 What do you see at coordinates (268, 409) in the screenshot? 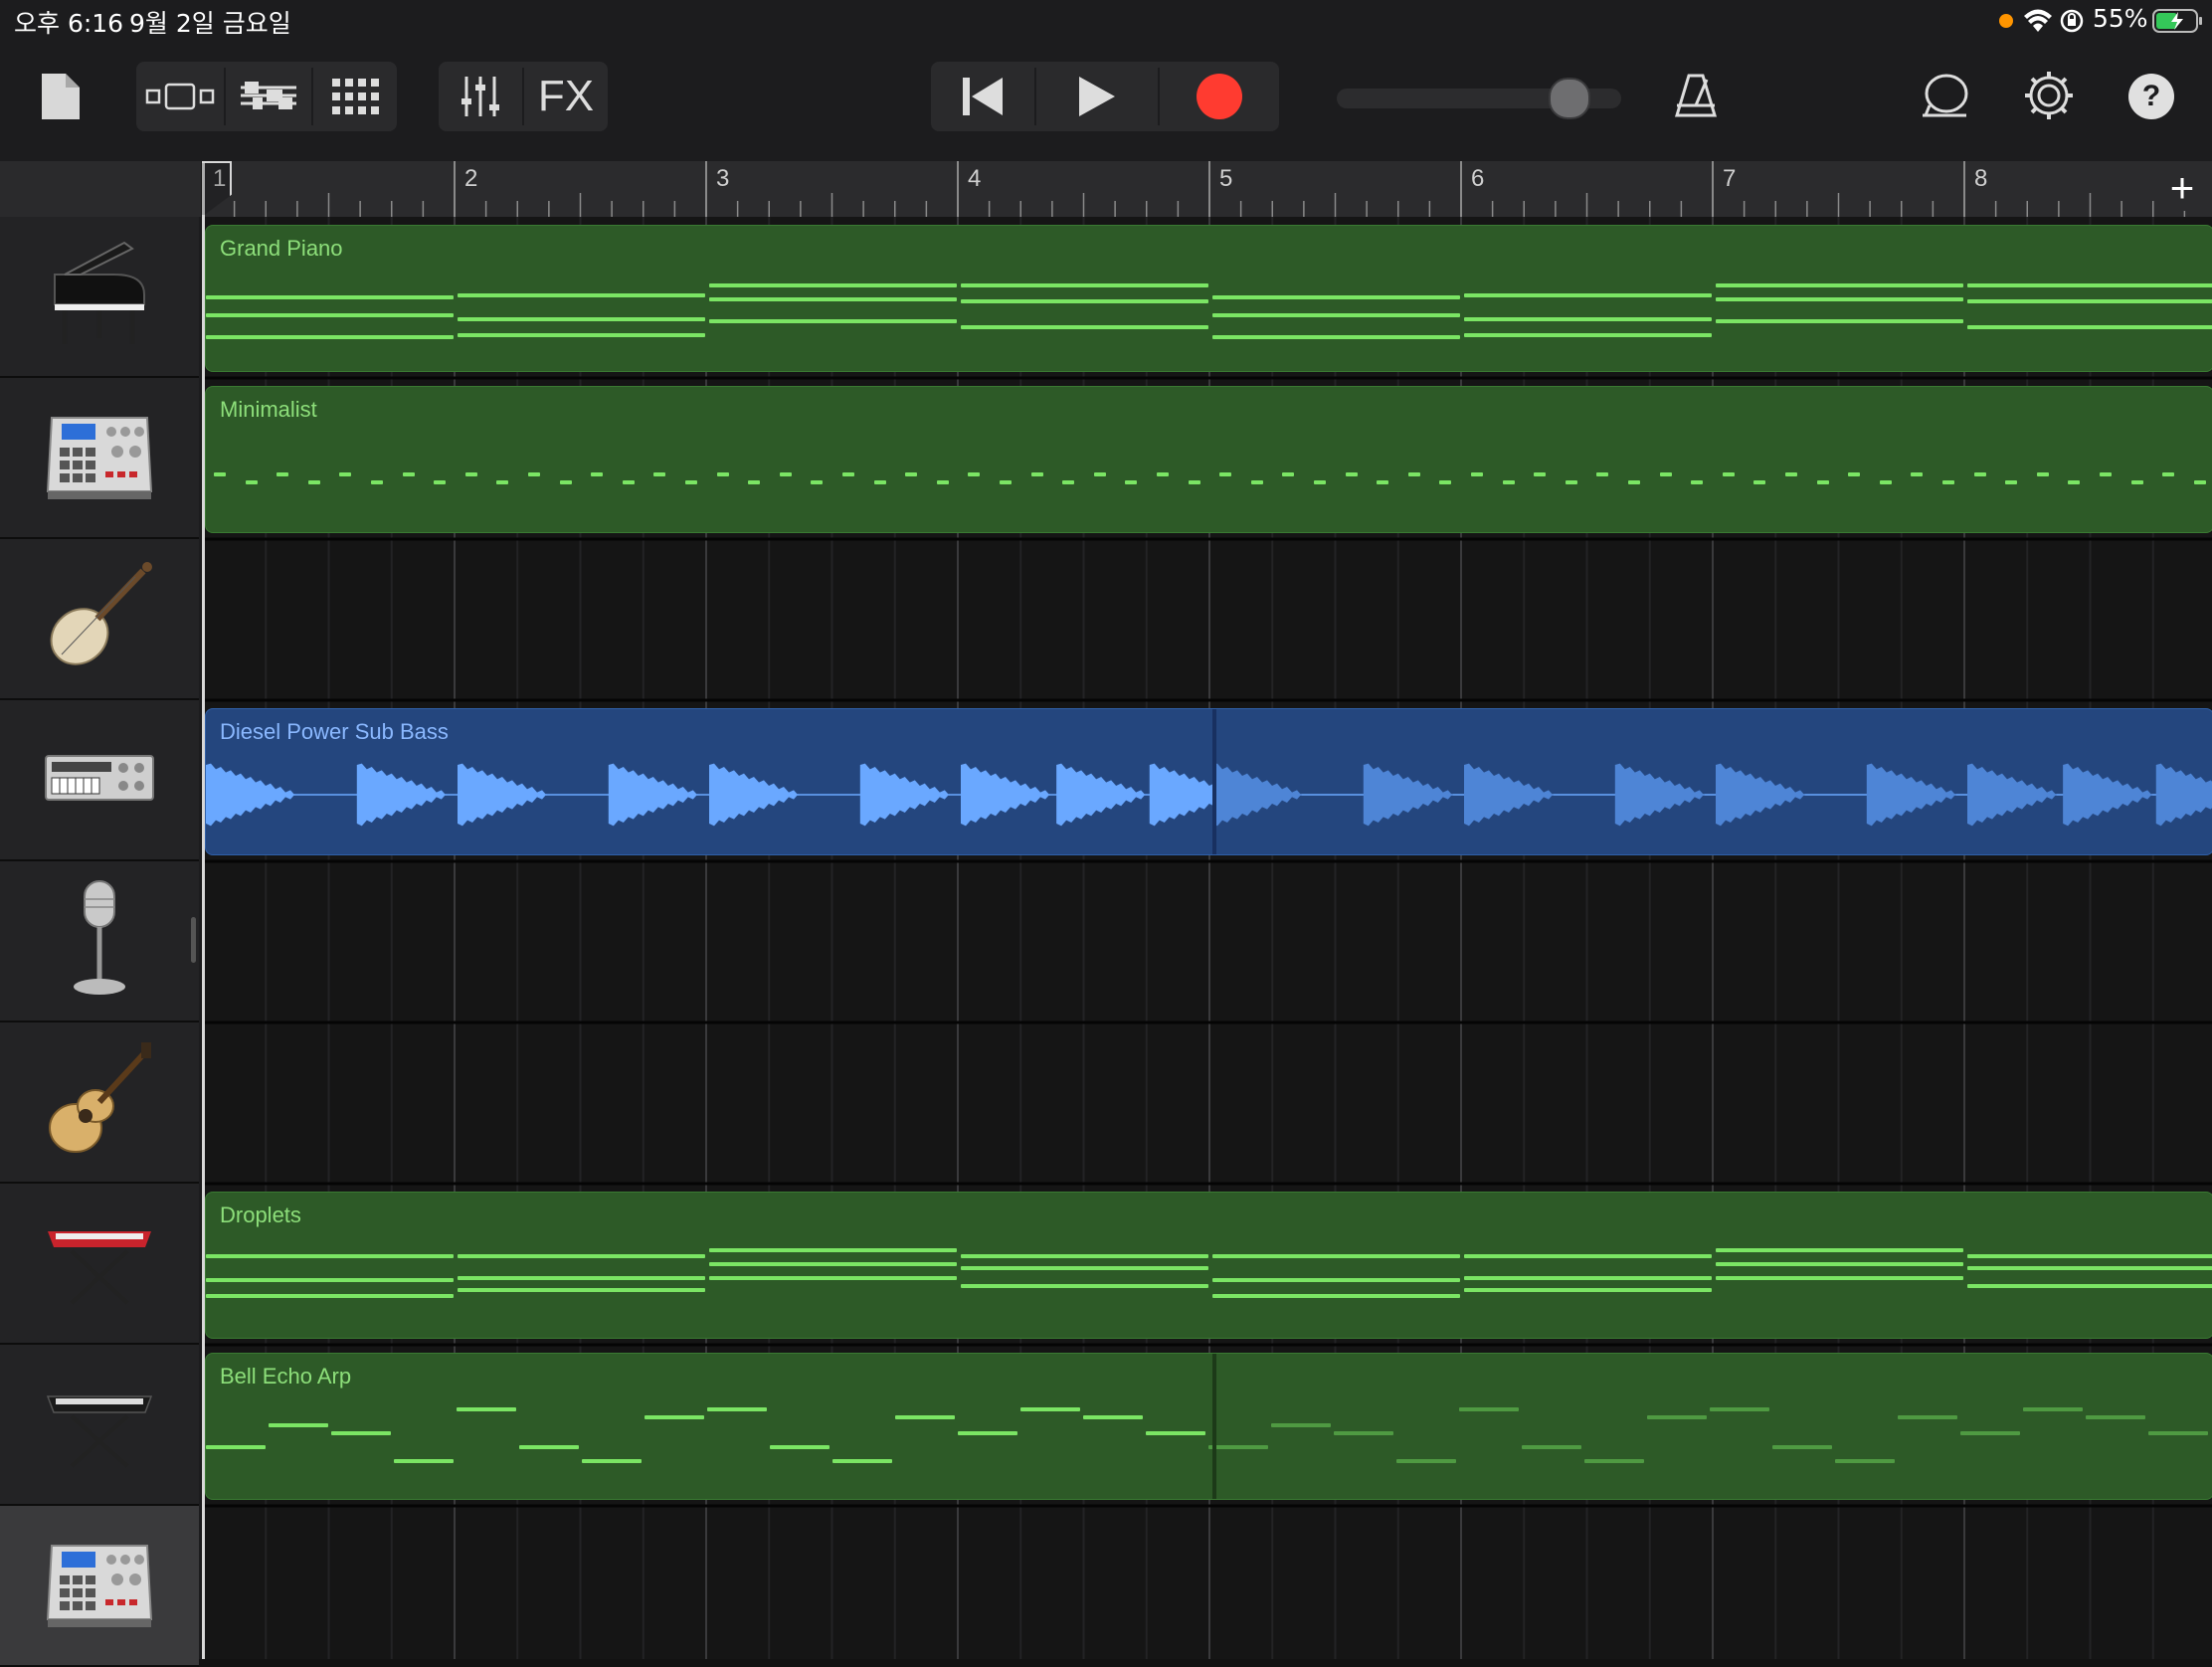
I see `region-name: Minimalist` at bounding box center [268, 409].